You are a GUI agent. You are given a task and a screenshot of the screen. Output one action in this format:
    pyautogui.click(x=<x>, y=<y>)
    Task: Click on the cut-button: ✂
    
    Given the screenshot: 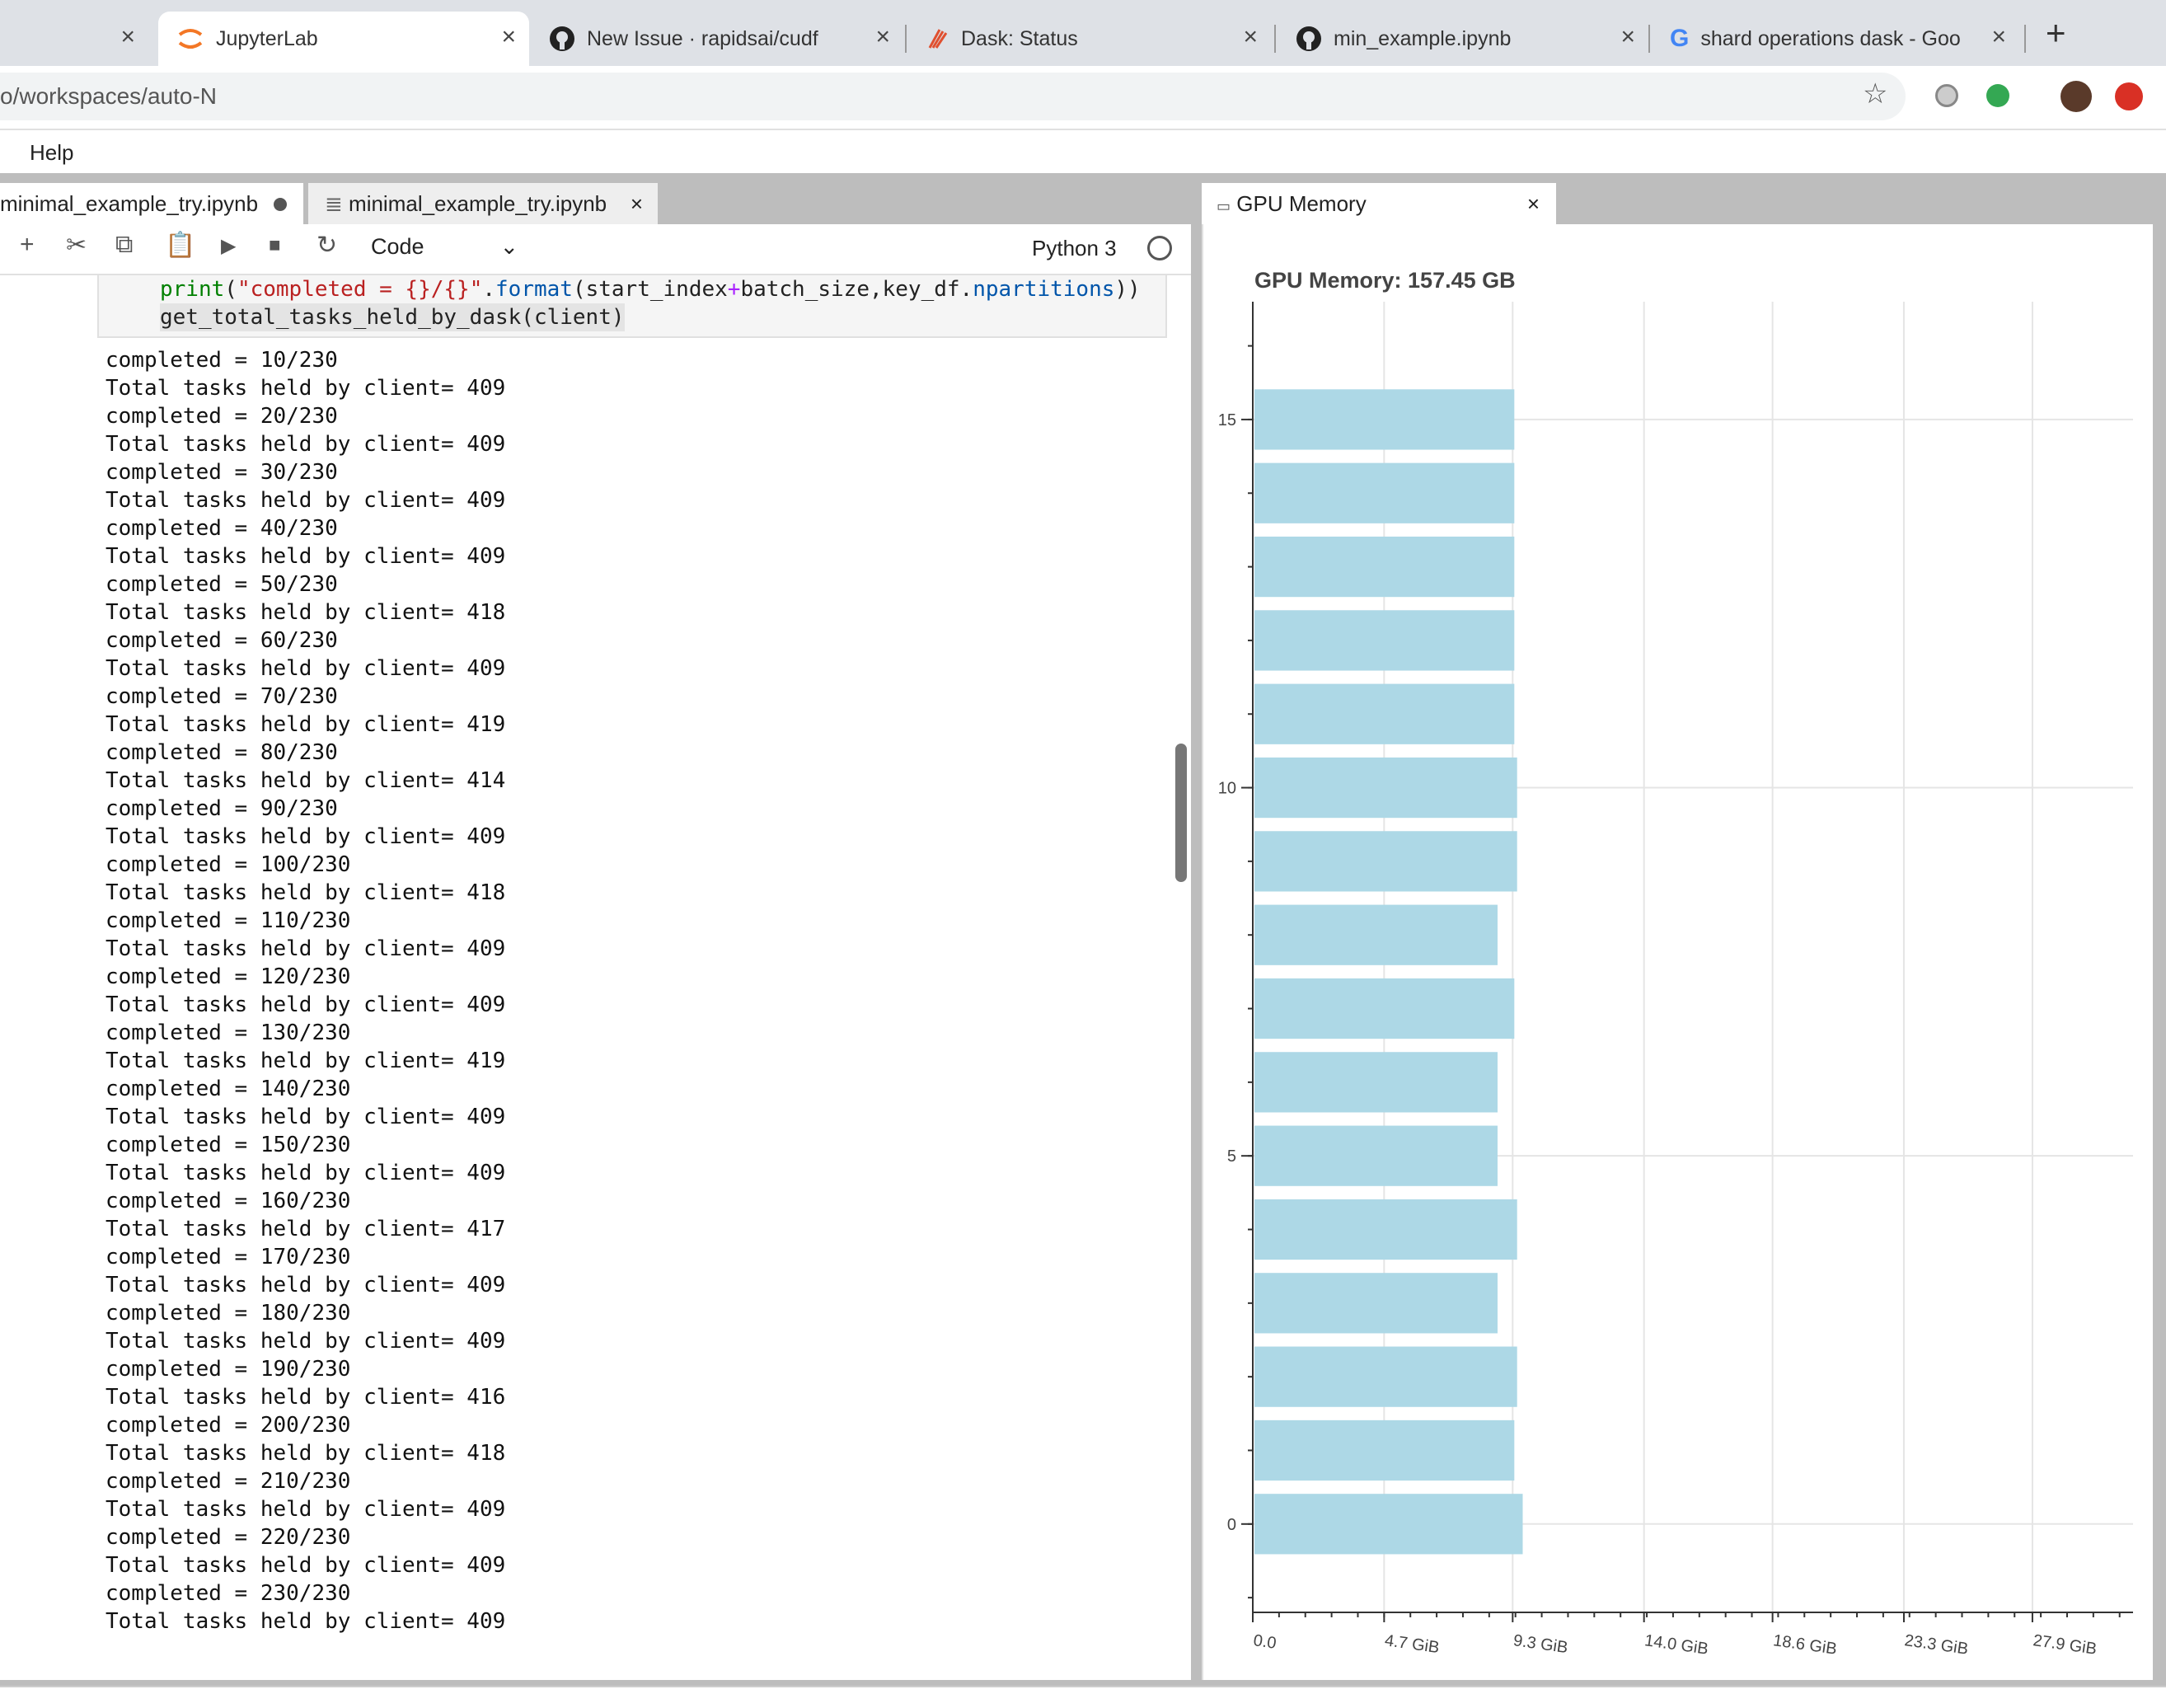 What is the action you would take?
    pyautogui.click(x=76, y=246)
    